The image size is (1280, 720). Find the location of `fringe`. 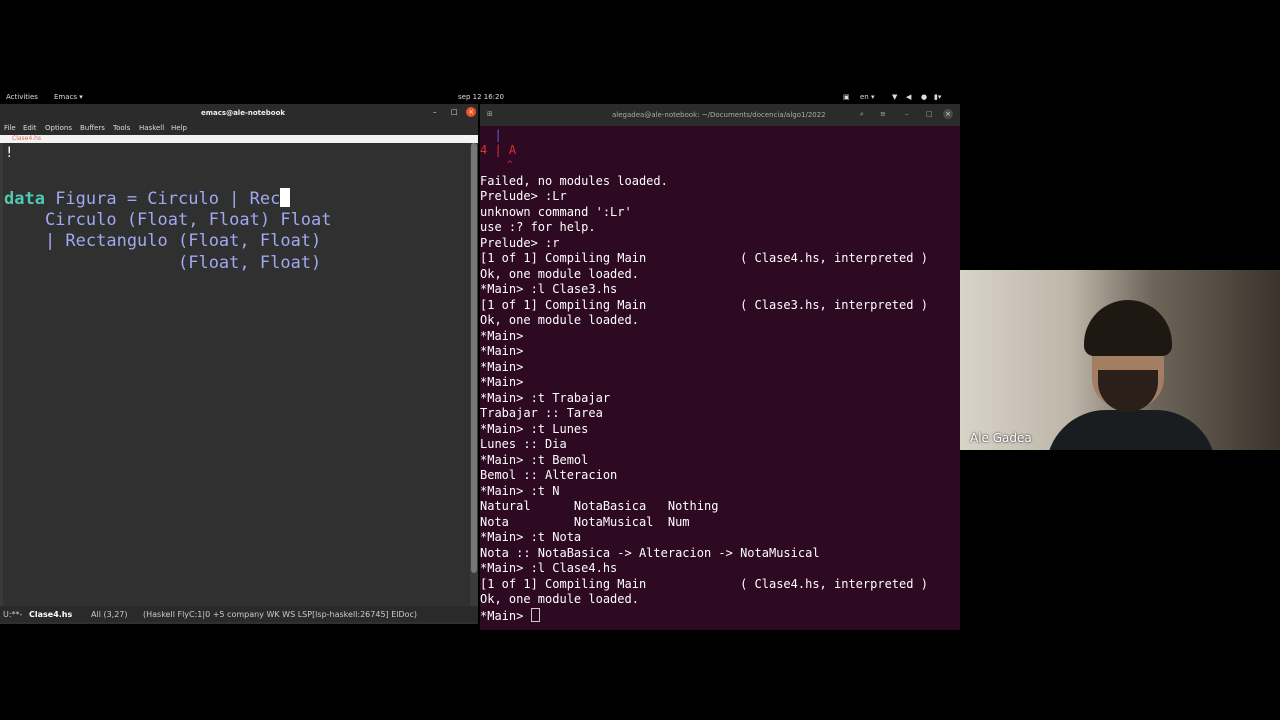

fringe is located at coordinates (1, 374).